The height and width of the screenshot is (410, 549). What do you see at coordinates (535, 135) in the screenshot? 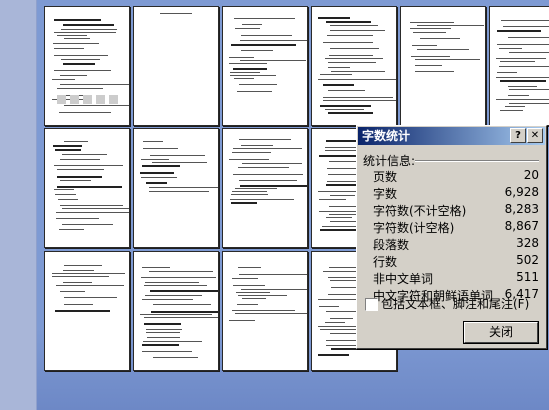
I see `close-icon: ✕` at bounding box center [535, 135].